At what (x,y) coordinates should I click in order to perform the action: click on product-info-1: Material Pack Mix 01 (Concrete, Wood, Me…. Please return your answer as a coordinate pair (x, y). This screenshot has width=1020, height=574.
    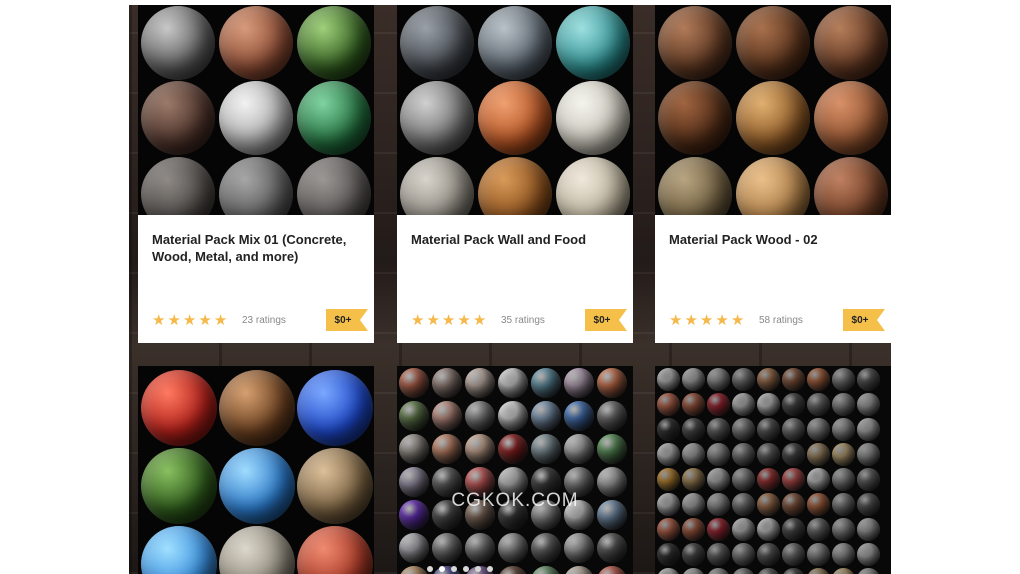
    Looking at the image, I should click on (256, 279).